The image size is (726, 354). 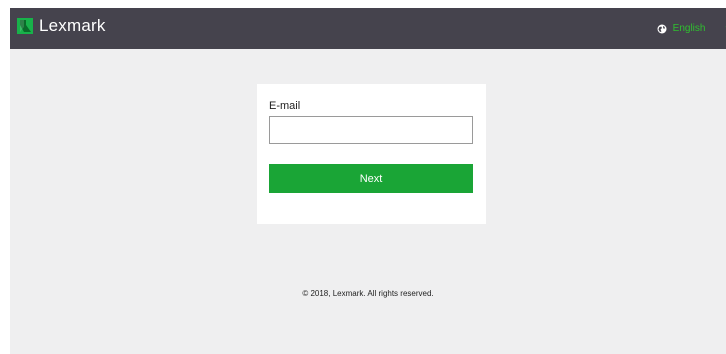 What do you see at coordinates (368, 293) in the screenshot?
I see `copyright-text: © 2018, Lexmark. All rights reserved.` at bounding box center [368, 293].